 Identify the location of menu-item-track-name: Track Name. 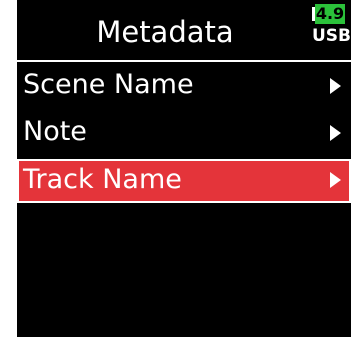
(184, 181).